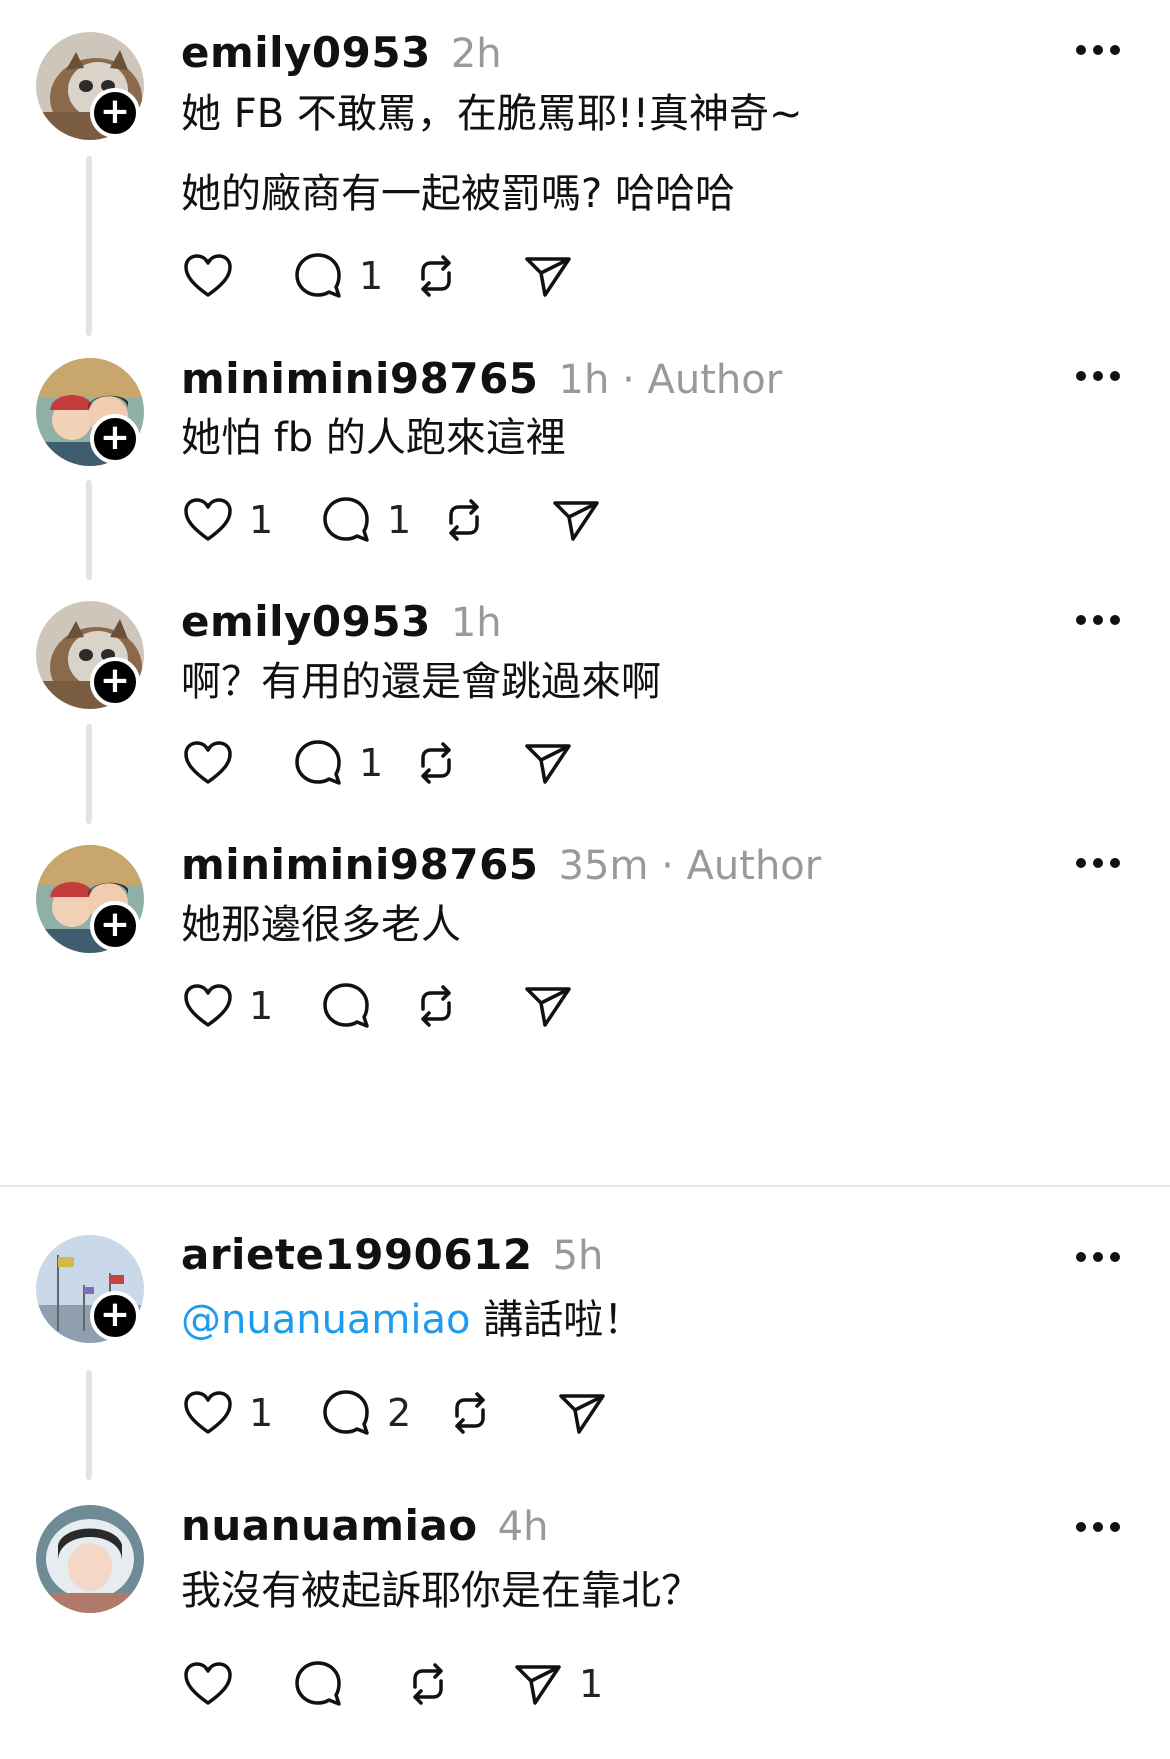  What do you see at coordinates (399, 1413) in the screenshot?
I see `reply-count: 2` at bounding box center [399, 1413].